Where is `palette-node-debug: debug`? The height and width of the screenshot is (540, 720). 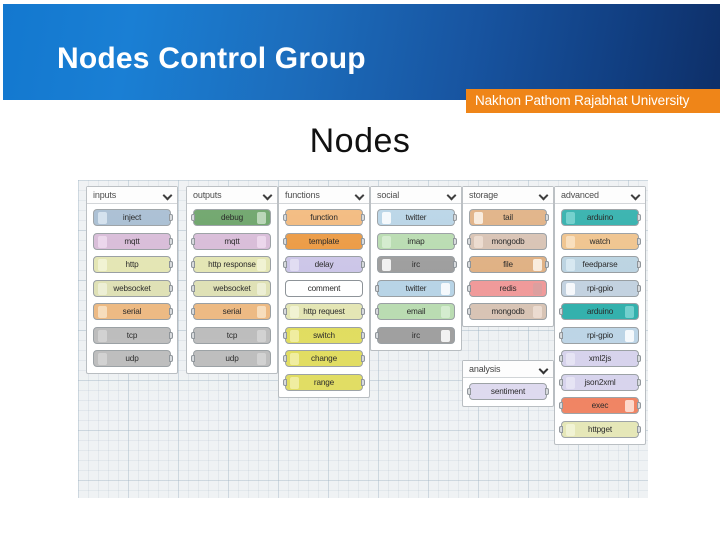 palette-node-debug: debug is located at coordinates (231, 217).